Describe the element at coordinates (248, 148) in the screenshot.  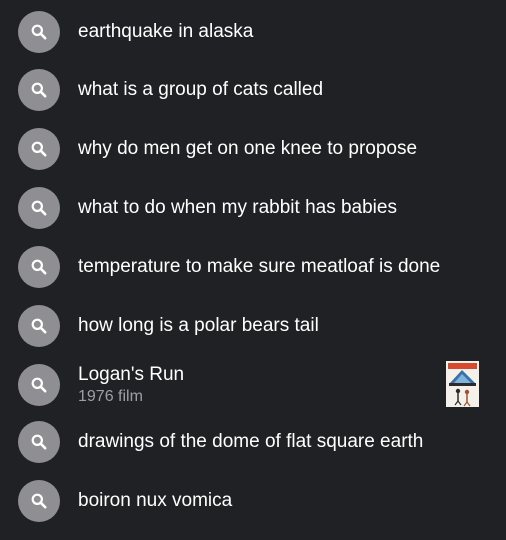
I see `suggestion-text: why do men get on one knee to propose` at that location.